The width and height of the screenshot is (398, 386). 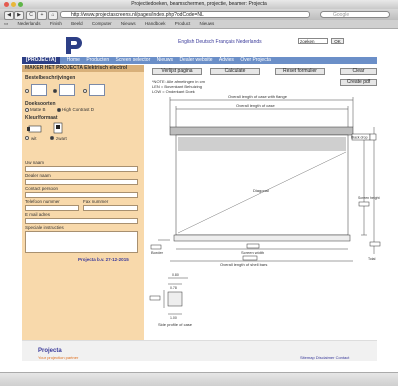 I want to click on dim-a-label: 0.80, so click(x=175, y=275).